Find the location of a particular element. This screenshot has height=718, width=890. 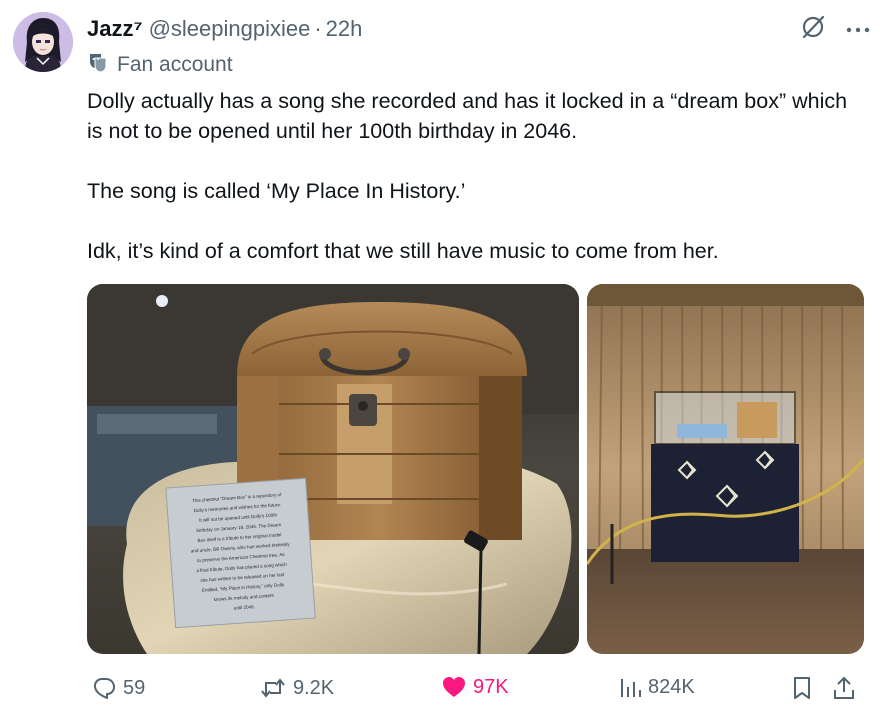

bookmark-button is located at coordinates (802, 688).